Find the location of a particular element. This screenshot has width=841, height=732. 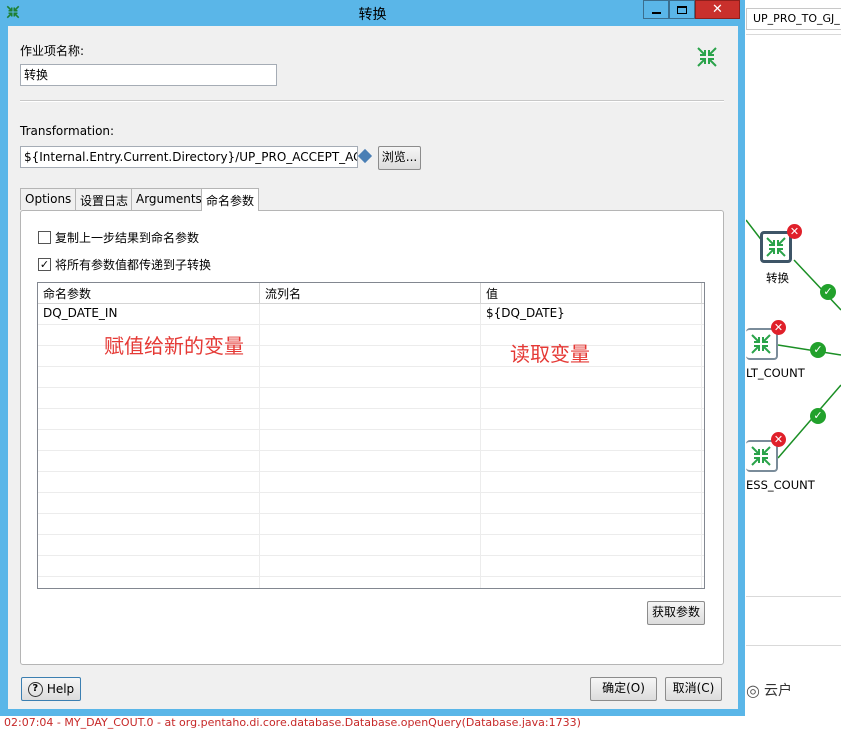

table-cell: DQ_DATE_IN is located at coordinates (149, 314).